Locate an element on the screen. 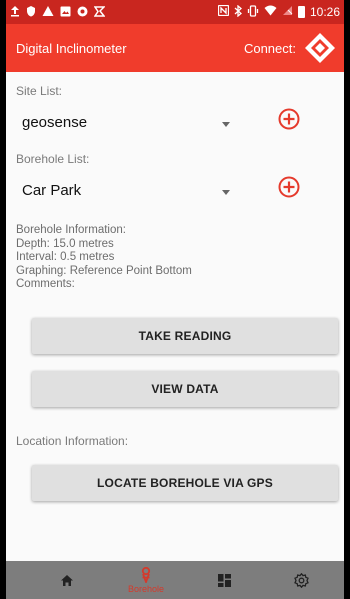 This screenshot has width=350, height=599. nav-item-settings is located at coordinates (301, 580).